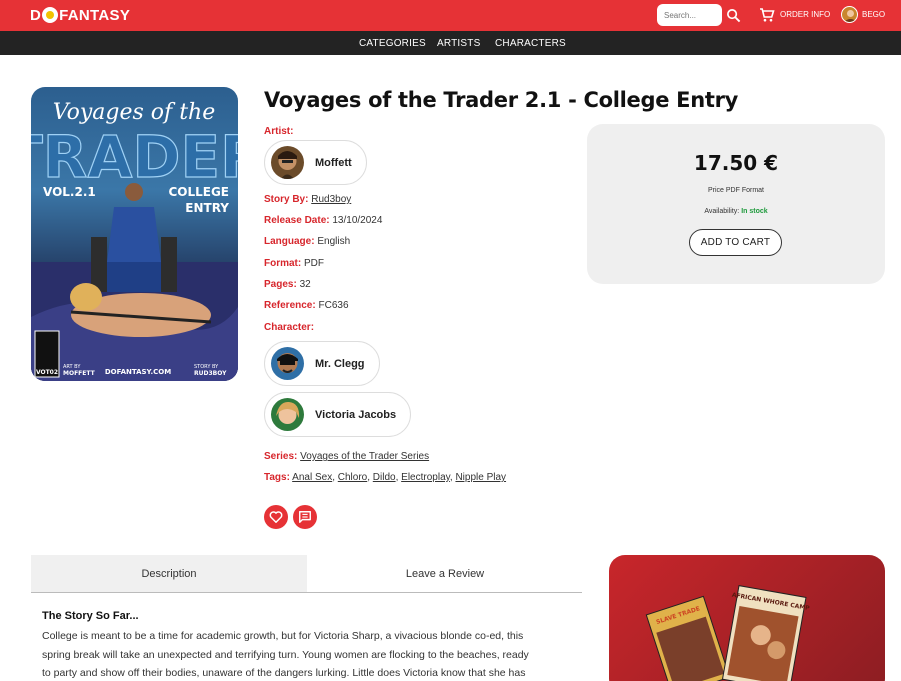  I want to click on user-name: BEGO, so click(873, 14).